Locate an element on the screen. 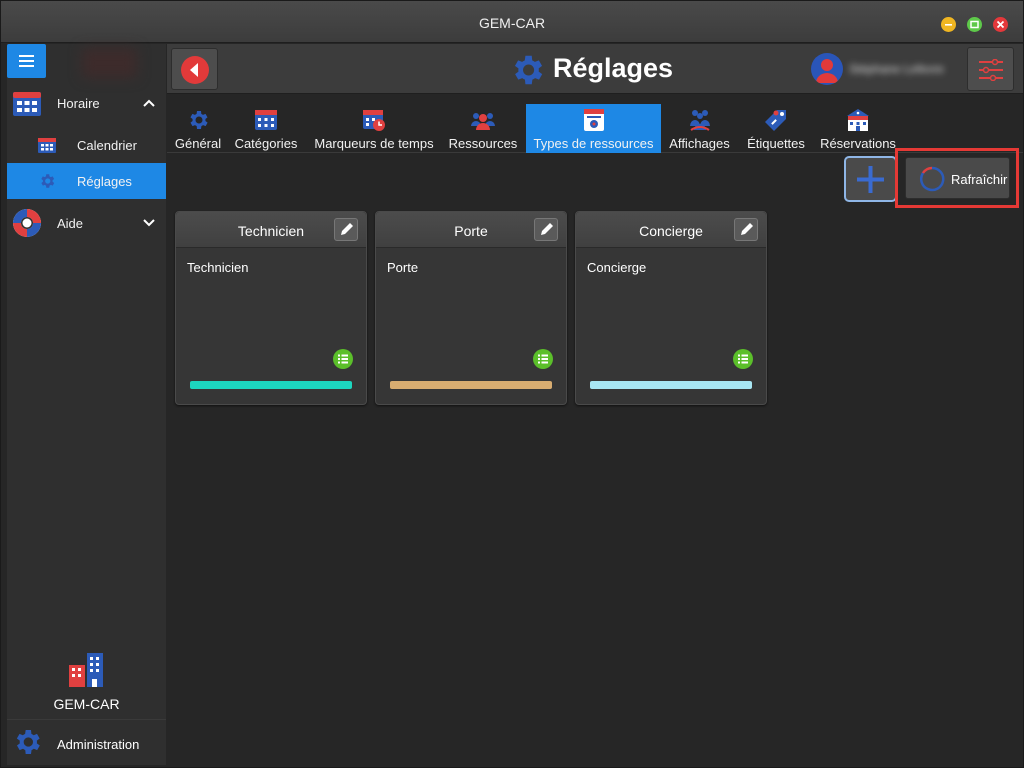  minimize-button is located at coordinates (948, 24).